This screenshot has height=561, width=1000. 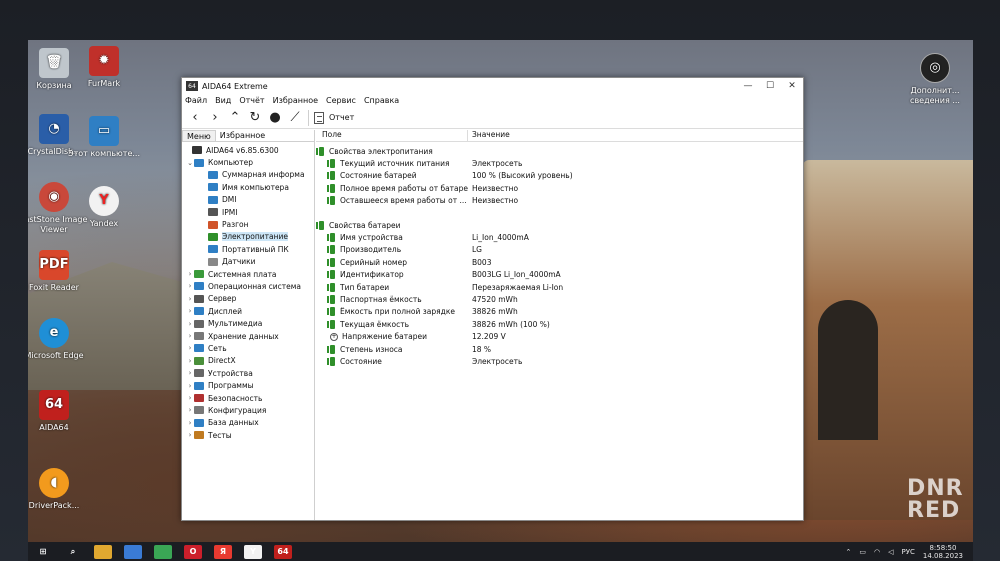 What do you see at coordinates (559, 201) in the screenshot?
I see `property-row: Оставшееся время работы от ... Неизвестно` at bounding box center [559, 201].